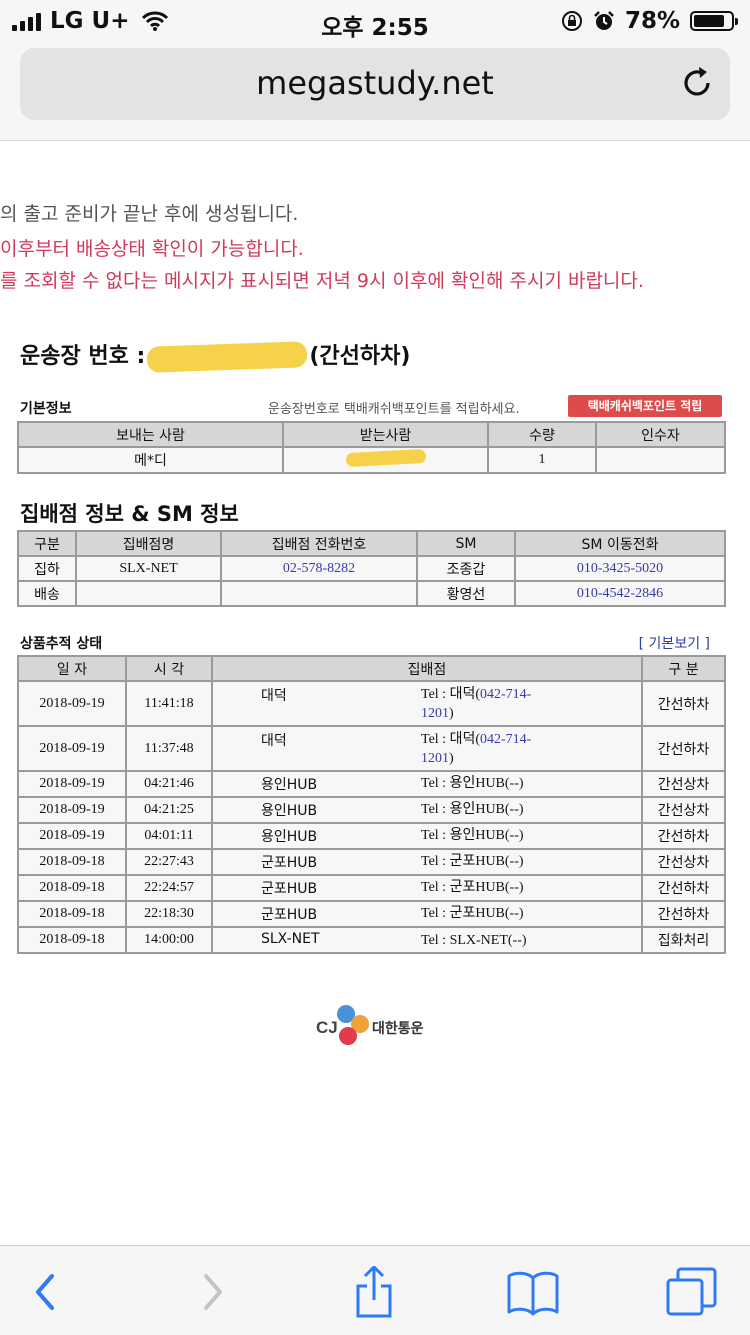 The width and height of the screenshot is (750, 1335). What do you see at coordinates (375, 21) in the screenshot?
I see `status-bar: LG U+ 오후 2:55 78%` at bounding box center [375, 21].